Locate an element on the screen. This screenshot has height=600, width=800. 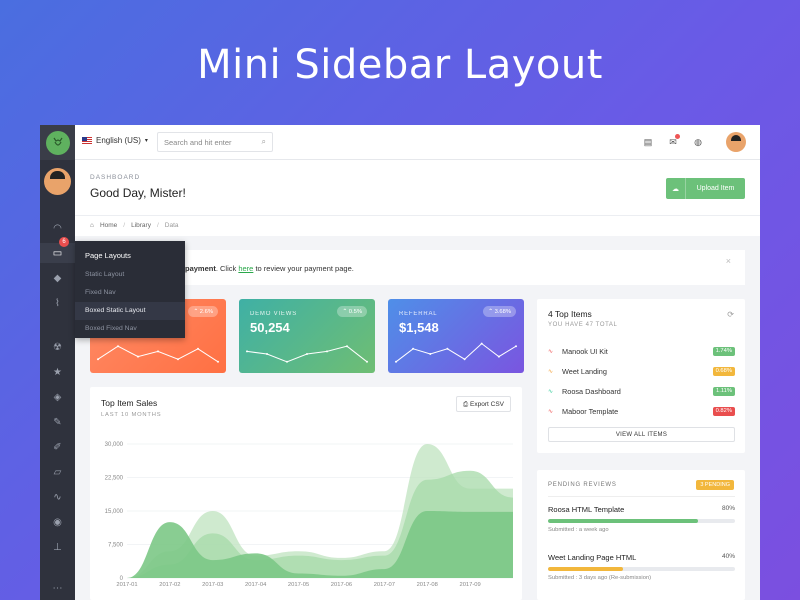
breadcrumb-home: Home is located at coordinates (108, 226).